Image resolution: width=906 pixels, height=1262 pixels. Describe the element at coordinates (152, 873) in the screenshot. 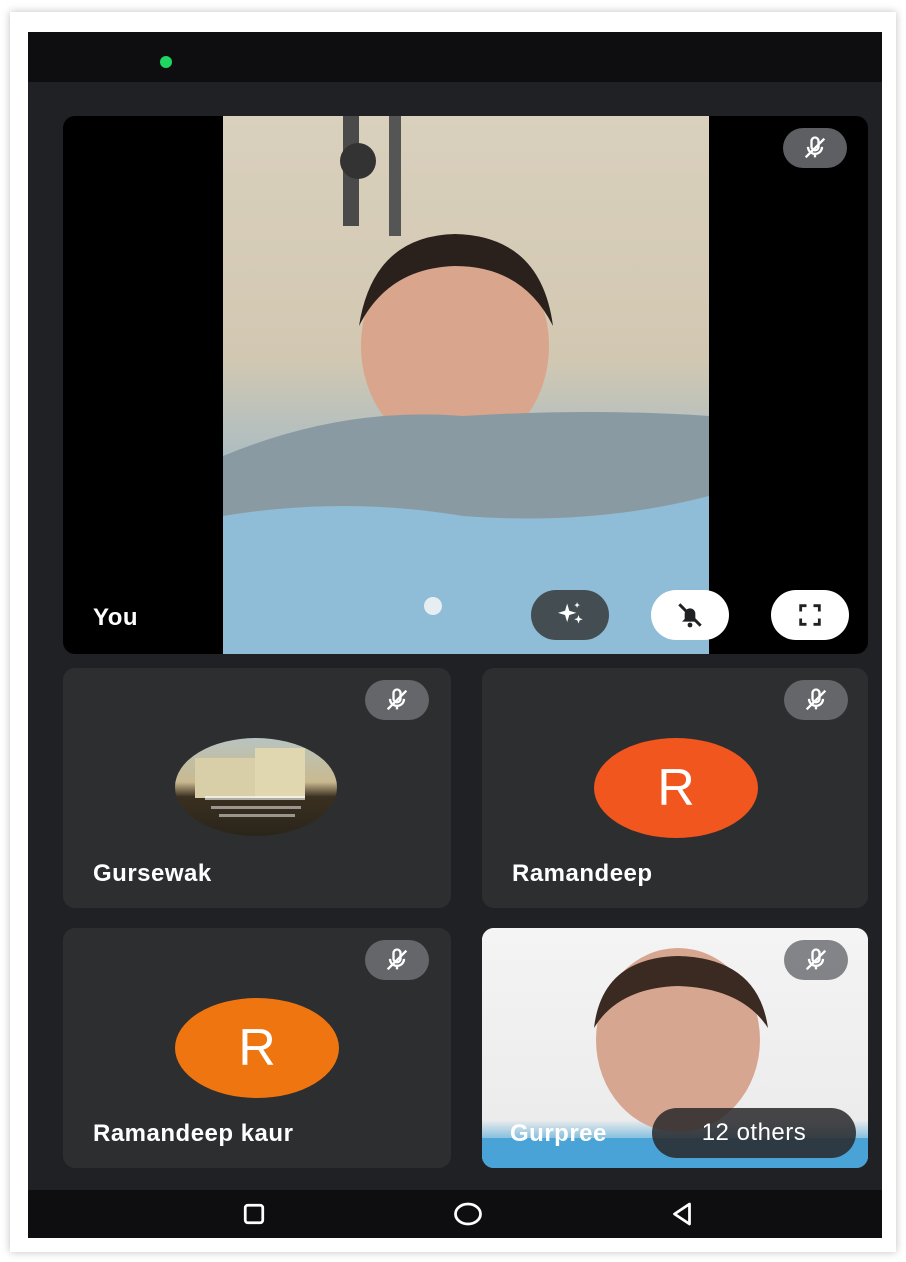

I see `participant-name: Gursewak` at that location.